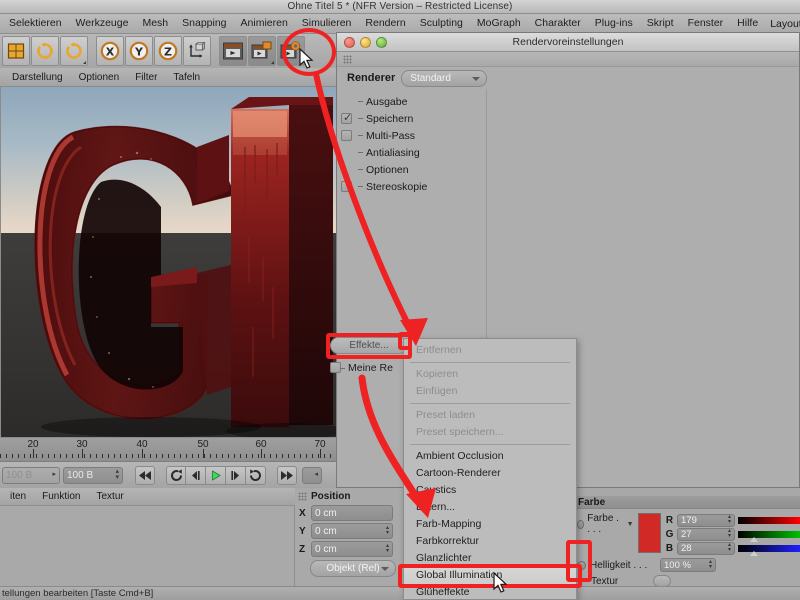 Image resolution: width=800 pixels, height=600 pixels. Describe the element at coordinates (387, 530) in the screenshot. I see `coord-y-stepper-icon: ▴ ▾` at that location.